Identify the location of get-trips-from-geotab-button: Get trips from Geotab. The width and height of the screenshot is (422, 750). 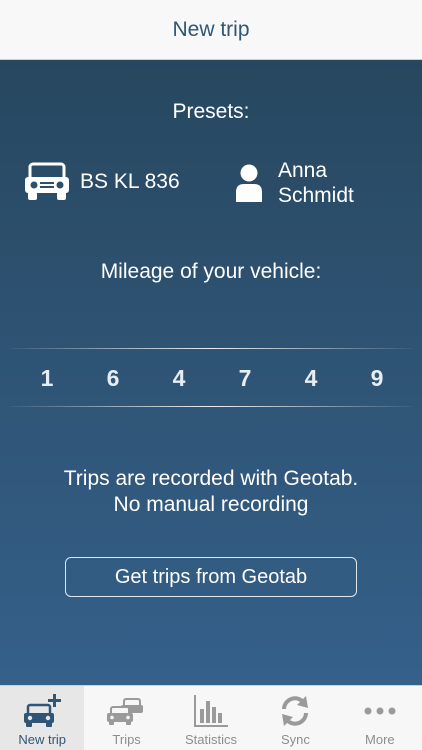
(211, 577).